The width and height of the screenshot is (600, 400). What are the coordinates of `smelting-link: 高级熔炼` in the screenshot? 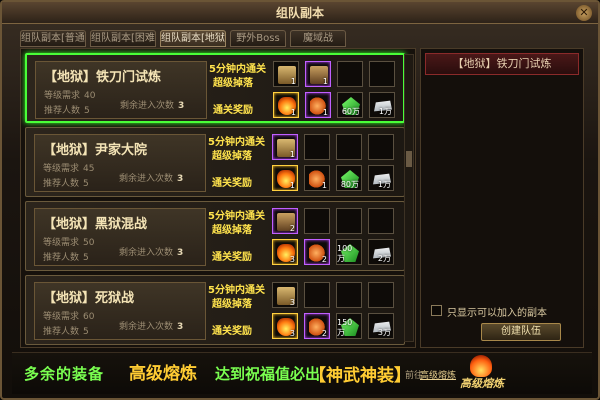 It's located at (438, 374).